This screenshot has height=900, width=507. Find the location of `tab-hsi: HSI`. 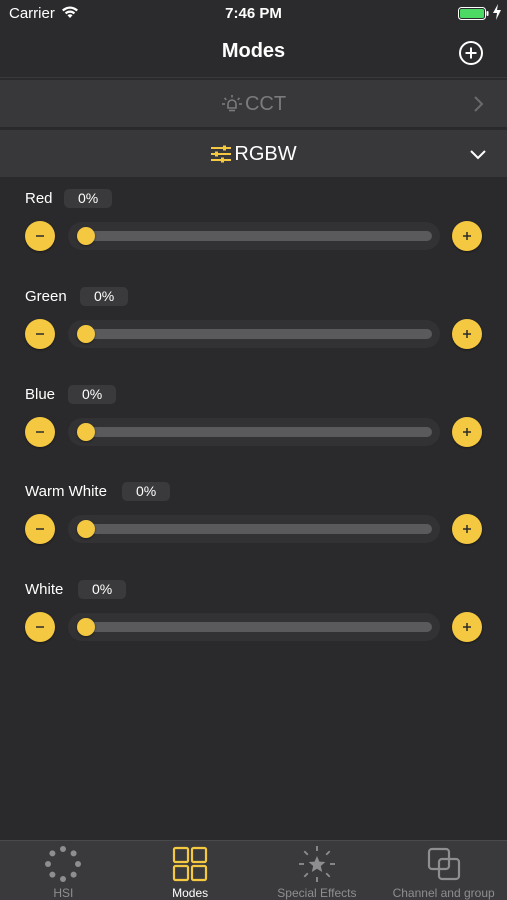

tab-hsi: HSI is located at coordinates (63, 870).